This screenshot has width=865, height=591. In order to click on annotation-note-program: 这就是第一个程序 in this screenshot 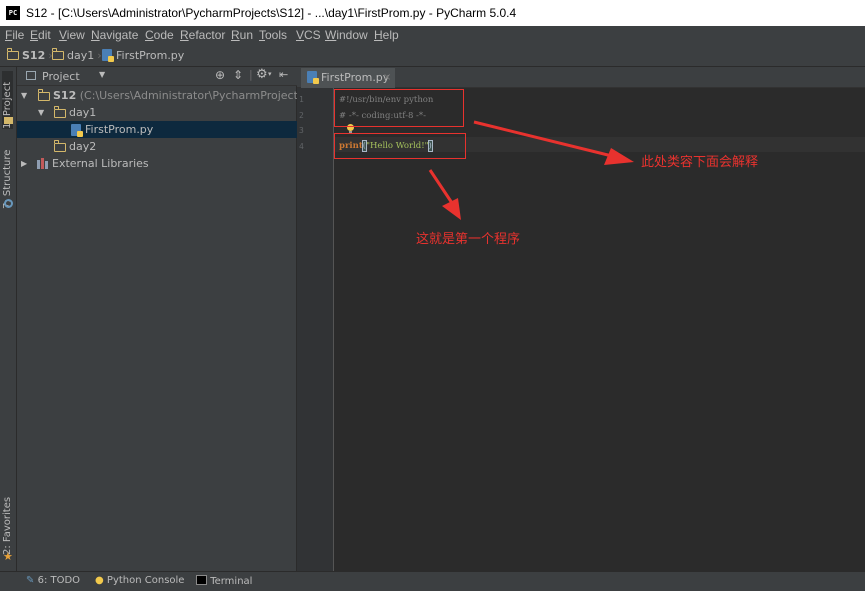, I will do `click(468, 239)`.